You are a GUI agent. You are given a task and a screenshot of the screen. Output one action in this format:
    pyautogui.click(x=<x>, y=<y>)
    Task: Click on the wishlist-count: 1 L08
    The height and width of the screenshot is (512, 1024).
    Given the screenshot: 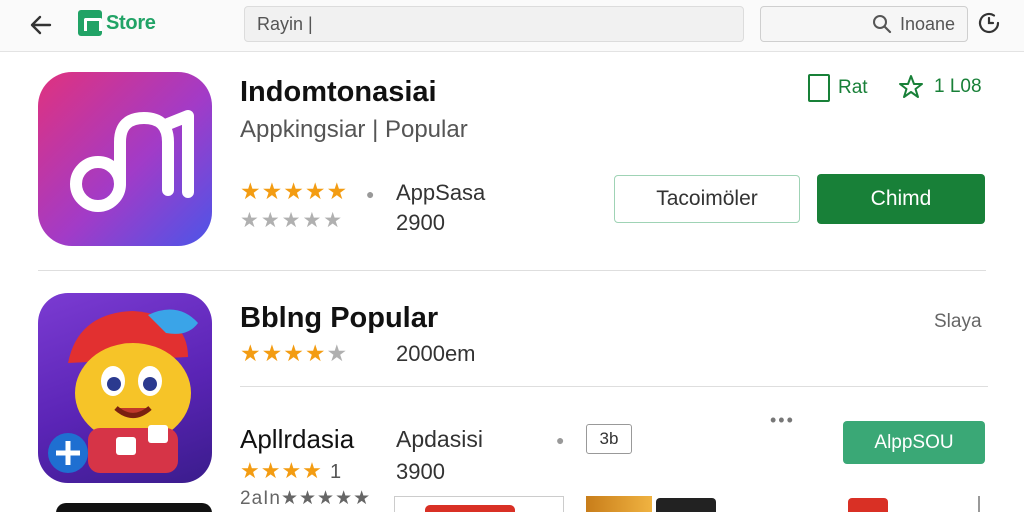 What is the action you would take?
    pyautogui.click(x=958, y=86)
    